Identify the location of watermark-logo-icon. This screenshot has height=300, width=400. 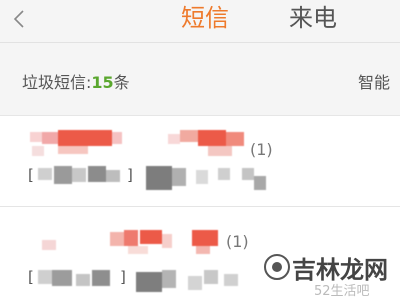
(277, 267).